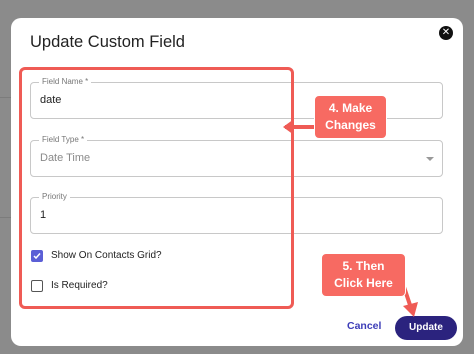 This screenshot has height=354, width=474. Describe the element at coordinates (363, 275) in the screenshot. I see `callout-click-here: 5. Then Click Here` at that location.